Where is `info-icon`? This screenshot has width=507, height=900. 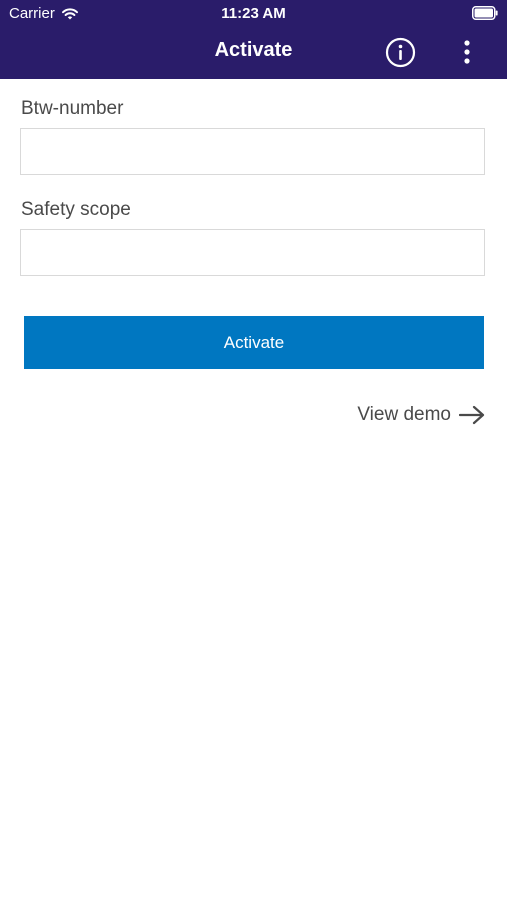
info-icon is located at coordinates (400, 52).